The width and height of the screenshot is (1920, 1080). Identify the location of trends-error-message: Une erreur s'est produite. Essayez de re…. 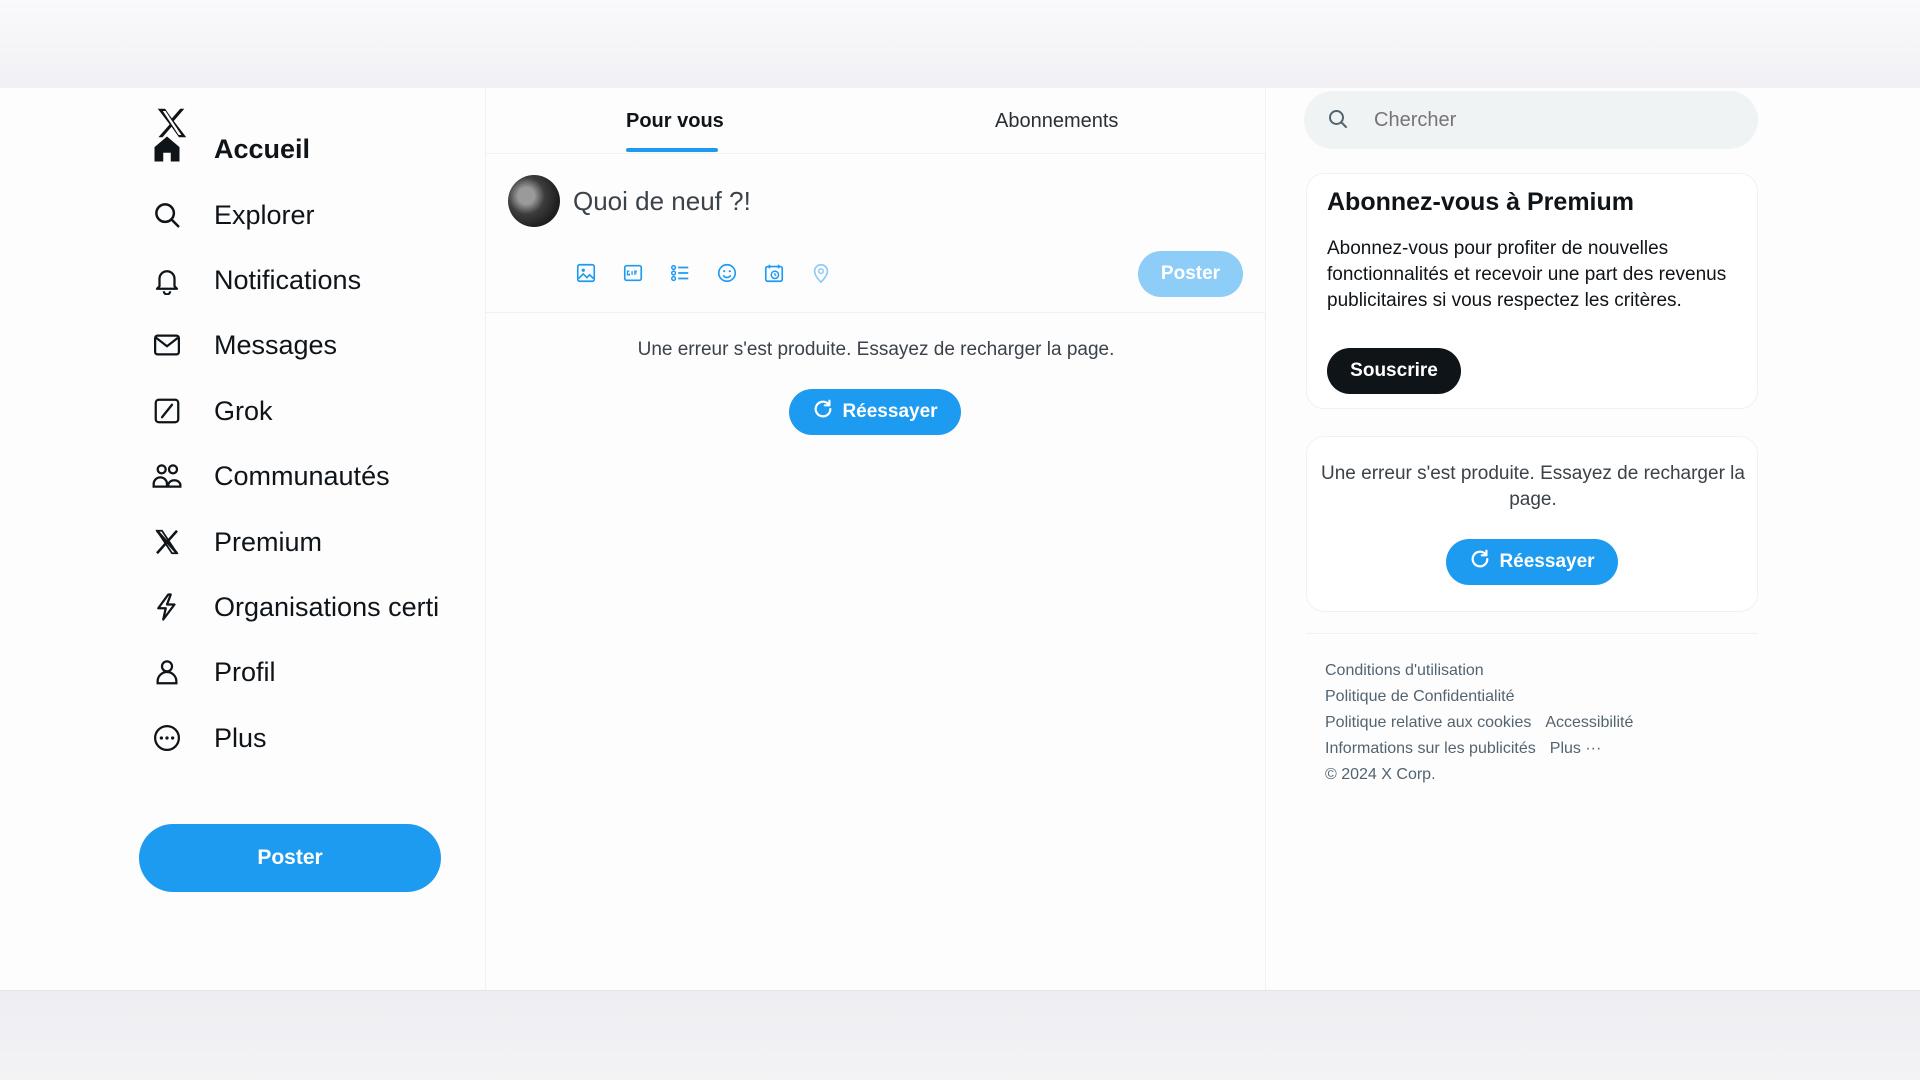
(1533, 486).